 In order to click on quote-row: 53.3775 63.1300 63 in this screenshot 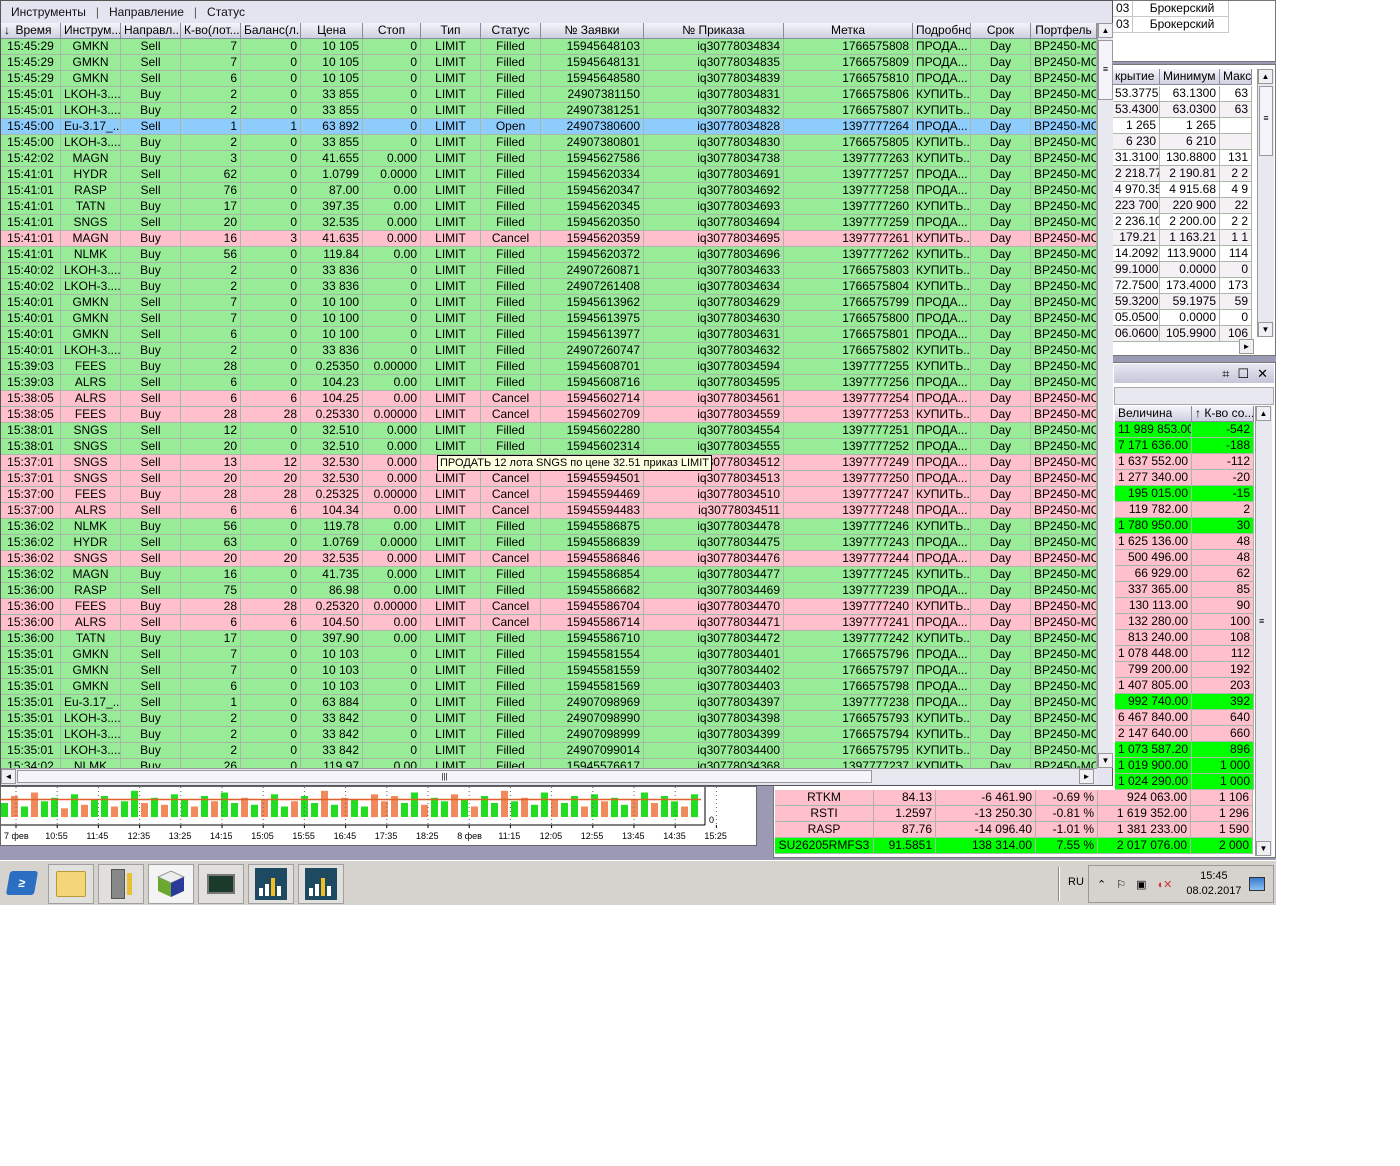, I will do `click(1182, 94)`.